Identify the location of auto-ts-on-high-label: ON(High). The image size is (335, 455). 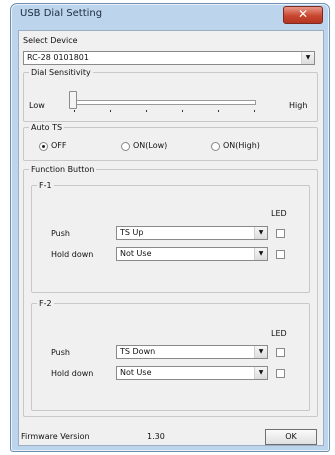
(241, 145).